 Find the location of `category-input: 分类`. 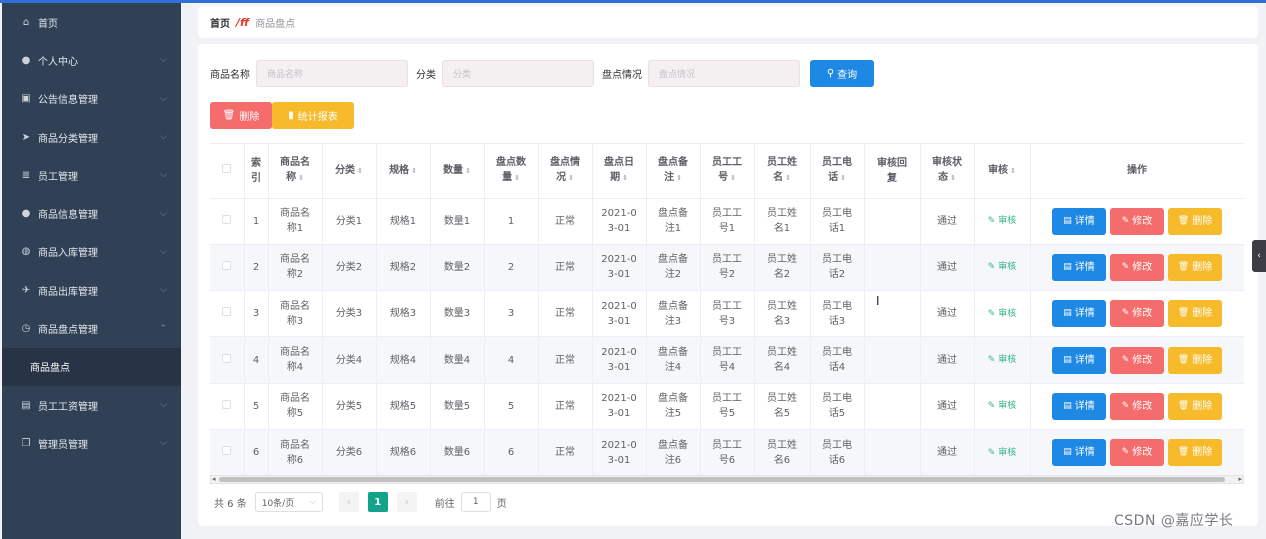

category-input: 分类 is located at coordinates (518, 73).